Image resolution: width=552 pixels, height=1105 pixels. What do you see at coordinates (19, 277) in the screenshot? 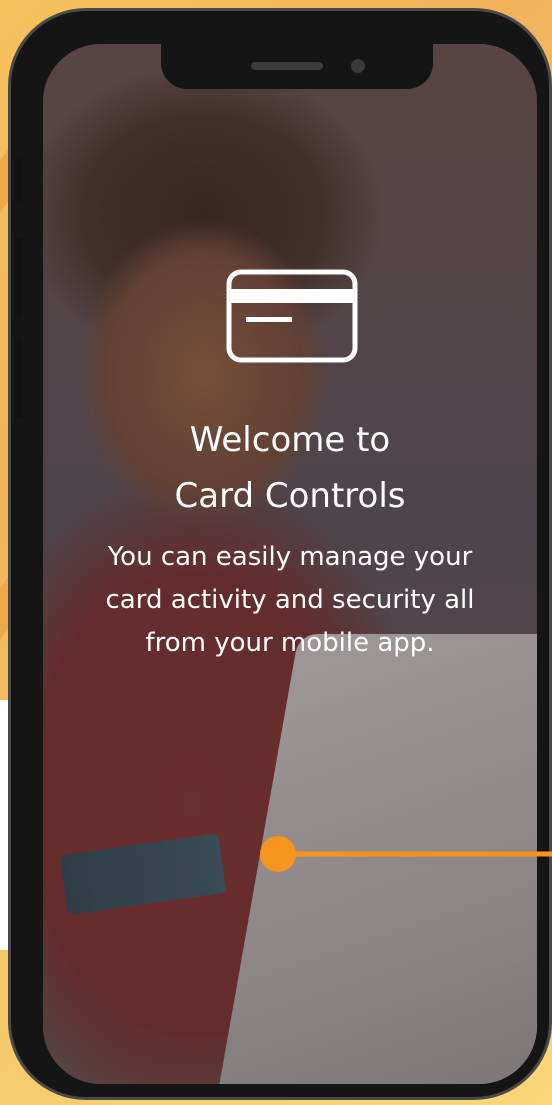
I see `side-button-volume-up` at bounding box center [19, 277].